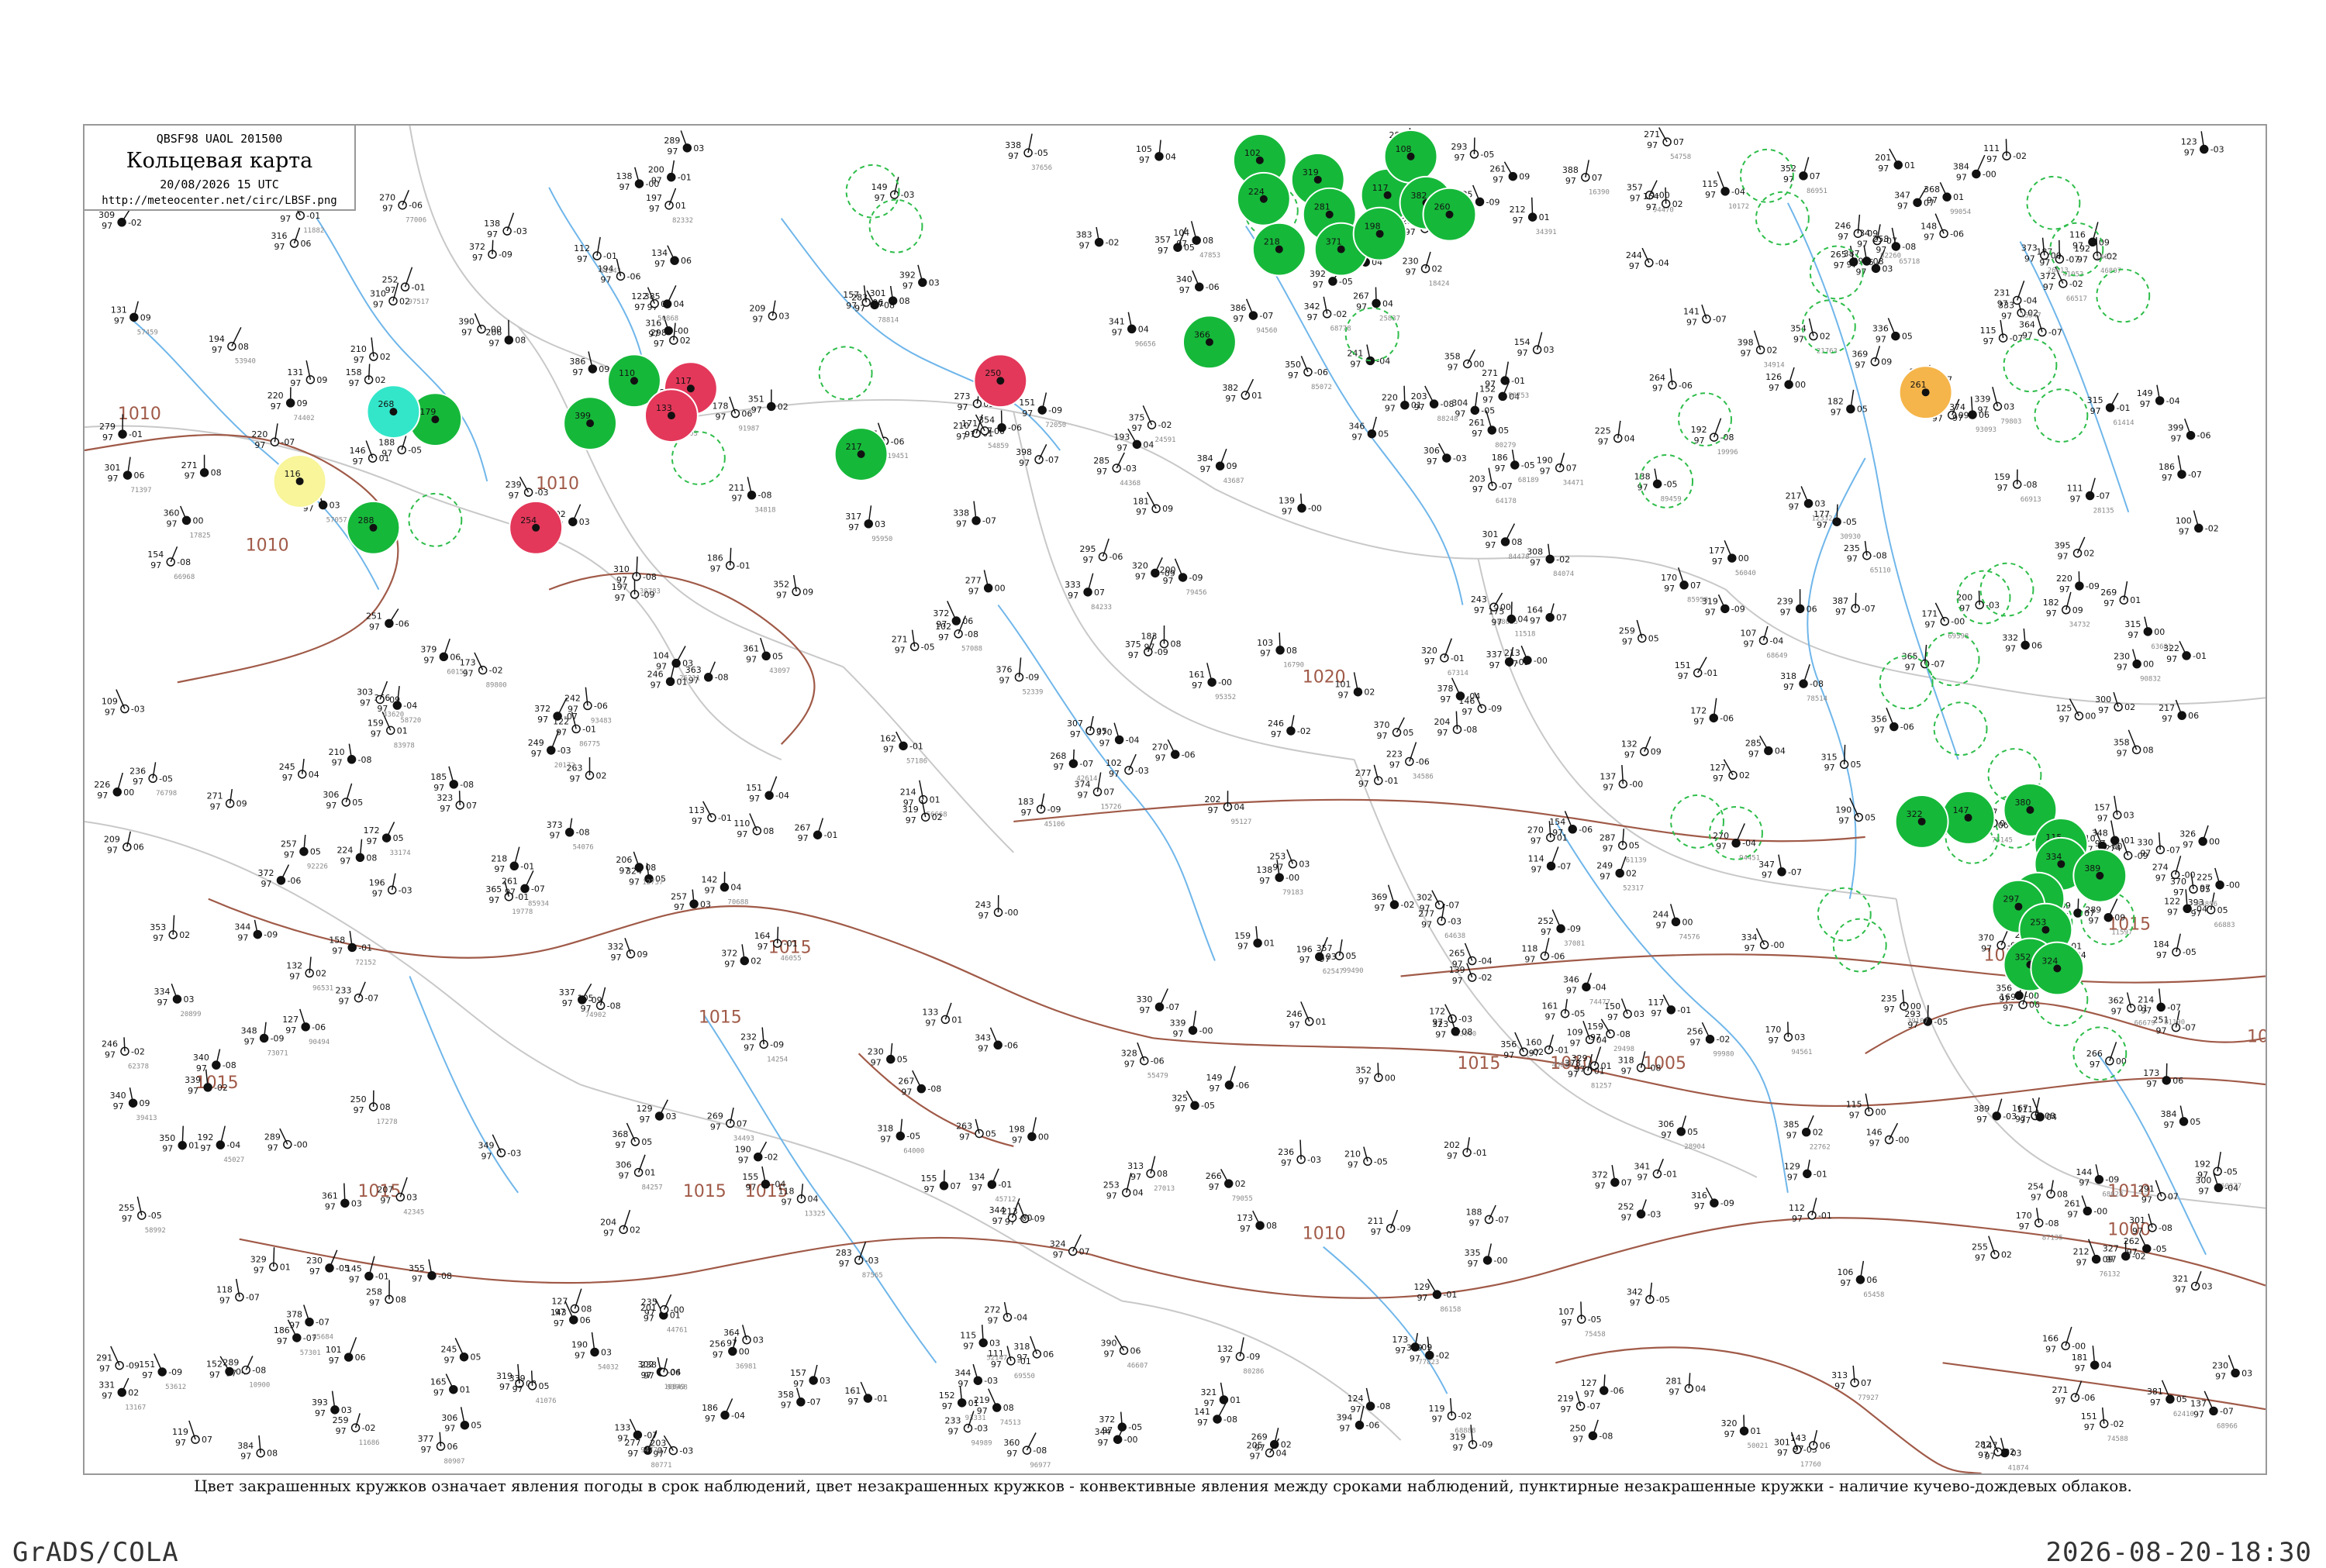 This screenshot has height=1568, width=2326. I want to click on station-tendency: -05, so click(1671, 484).